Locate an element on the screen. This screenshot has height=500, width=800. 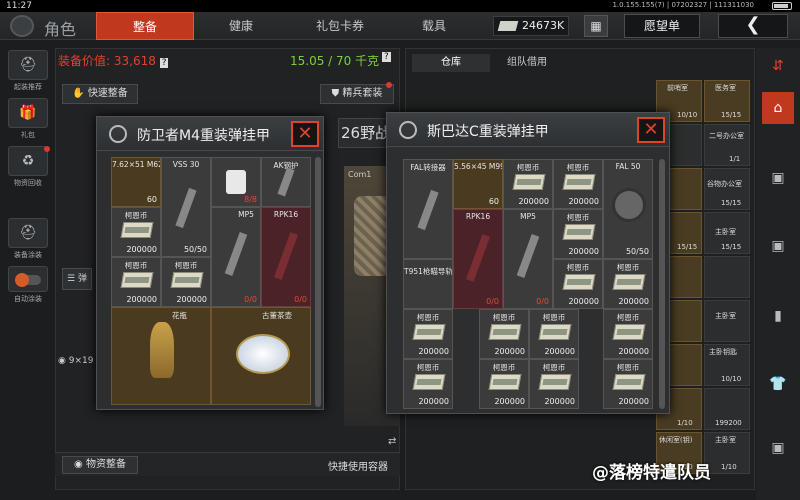
item-name: 柯恩币 is located at coordinates (628, 317).